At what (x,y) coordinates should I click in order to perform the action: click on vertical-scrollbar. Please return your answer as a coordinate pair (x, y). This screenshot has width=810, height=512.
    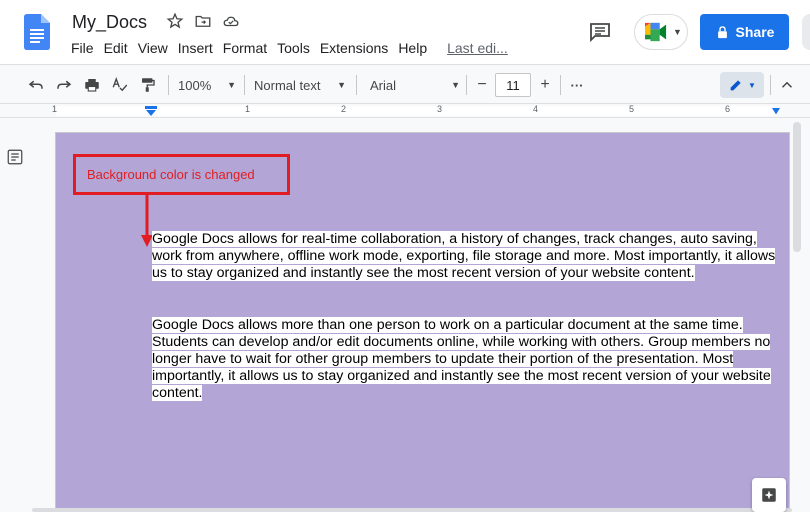
    Looking at the image, I should click on (797, 187).